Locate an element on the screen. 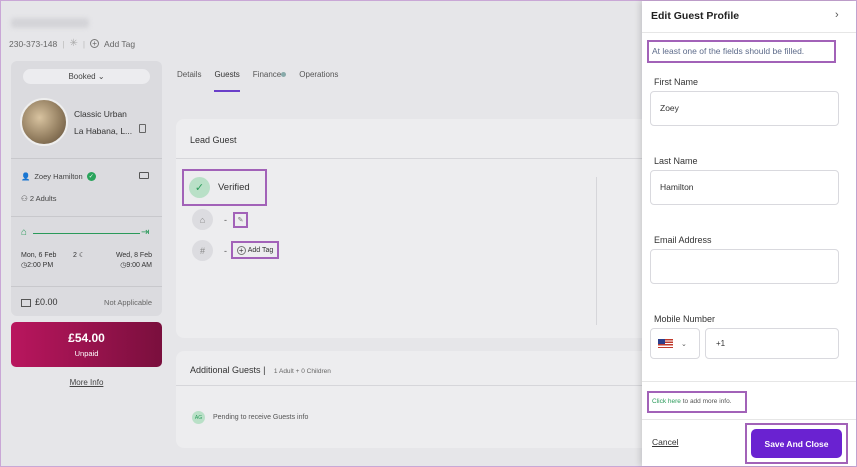 This screenshot has width=857, height=467. checkout-date: Wed, 8 Feb is located at coordinates (133, 255).